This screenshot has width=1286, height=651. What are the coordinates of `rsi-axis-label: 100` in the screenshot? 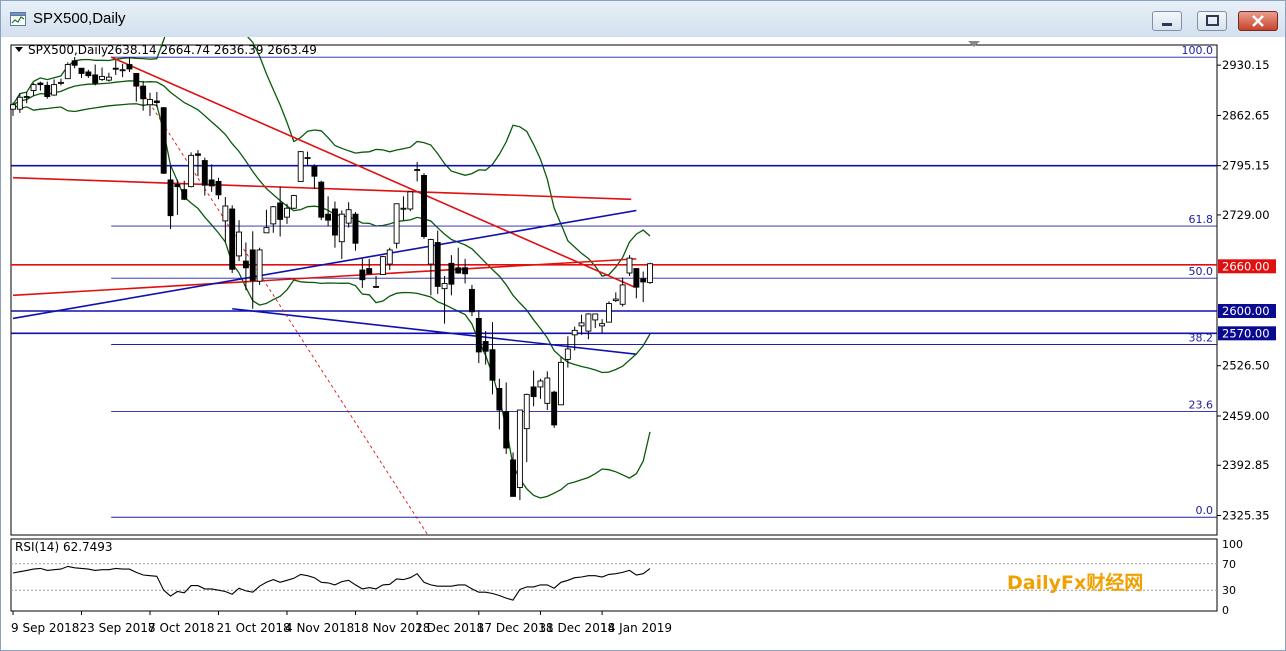 It's located at (1232, 544).